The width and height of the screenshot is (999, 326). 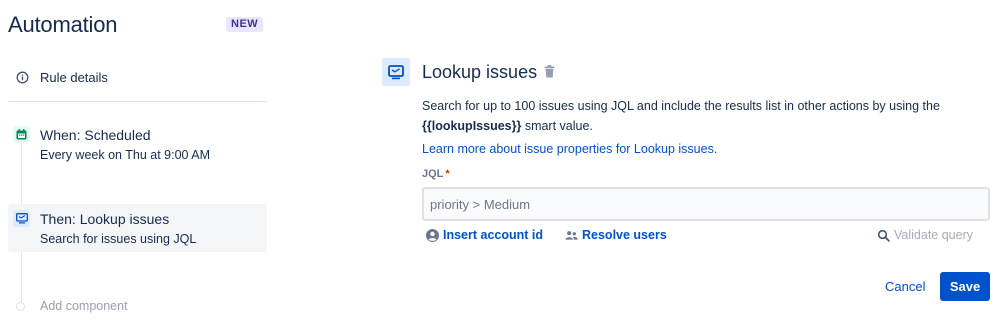 What do you see at coordinates (933, 235) in the screenshot?
I see `validate-query-label: Validate query` at bounding box center [933, 235].